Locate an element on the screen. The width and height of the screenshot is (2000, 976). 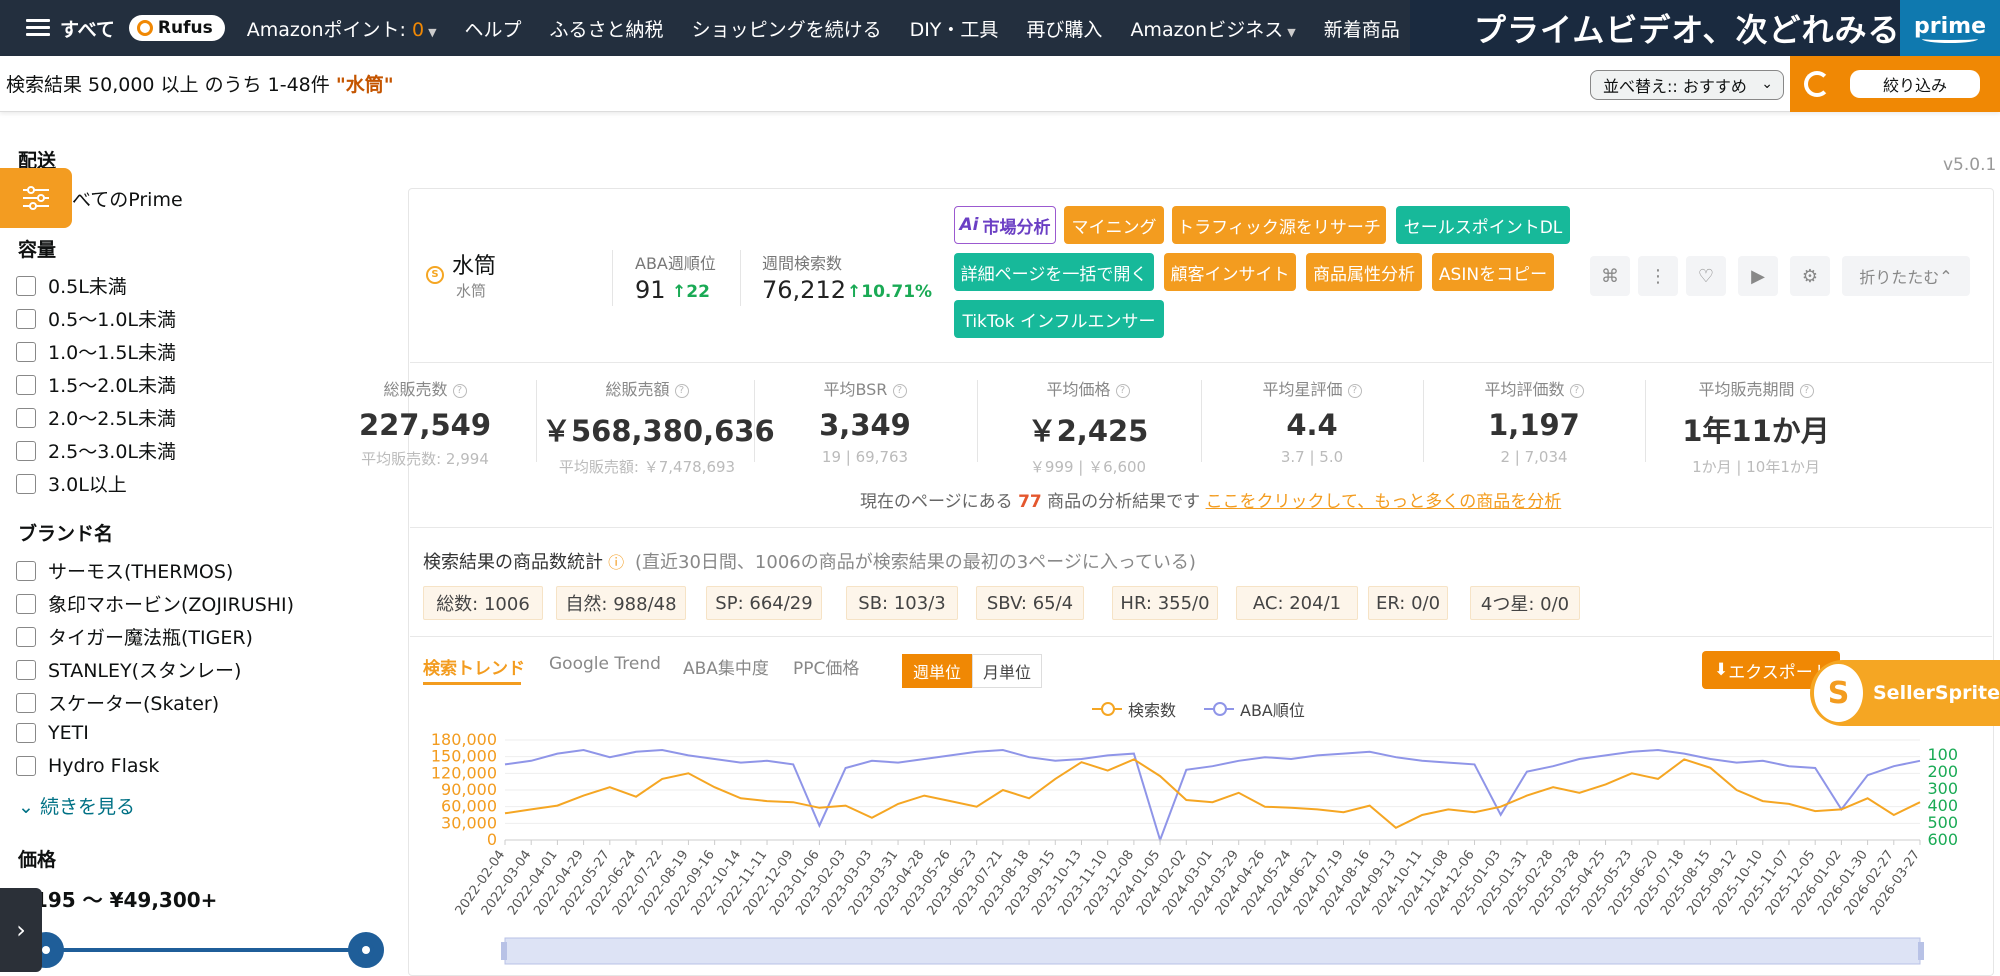
capacity-option: 3.0L以上 is located at coordinates (71, 483).